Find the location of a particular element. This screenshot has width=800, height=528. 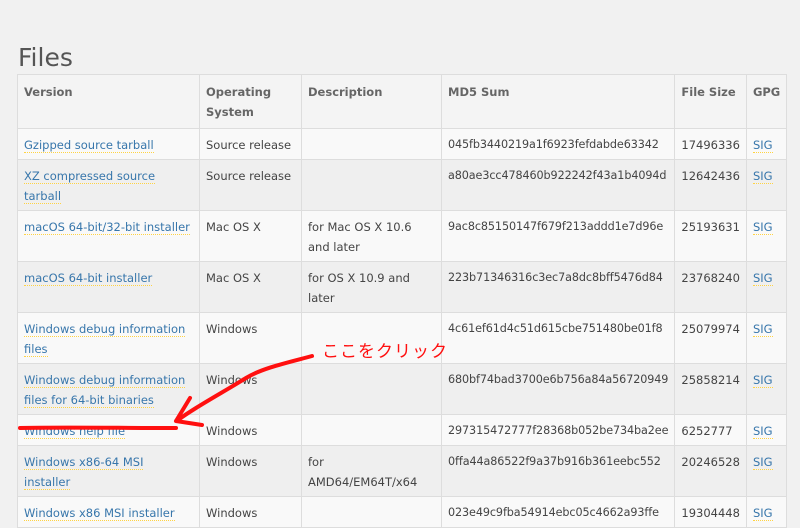

size-cell: 23768240 is located at coordinates (711, 287).